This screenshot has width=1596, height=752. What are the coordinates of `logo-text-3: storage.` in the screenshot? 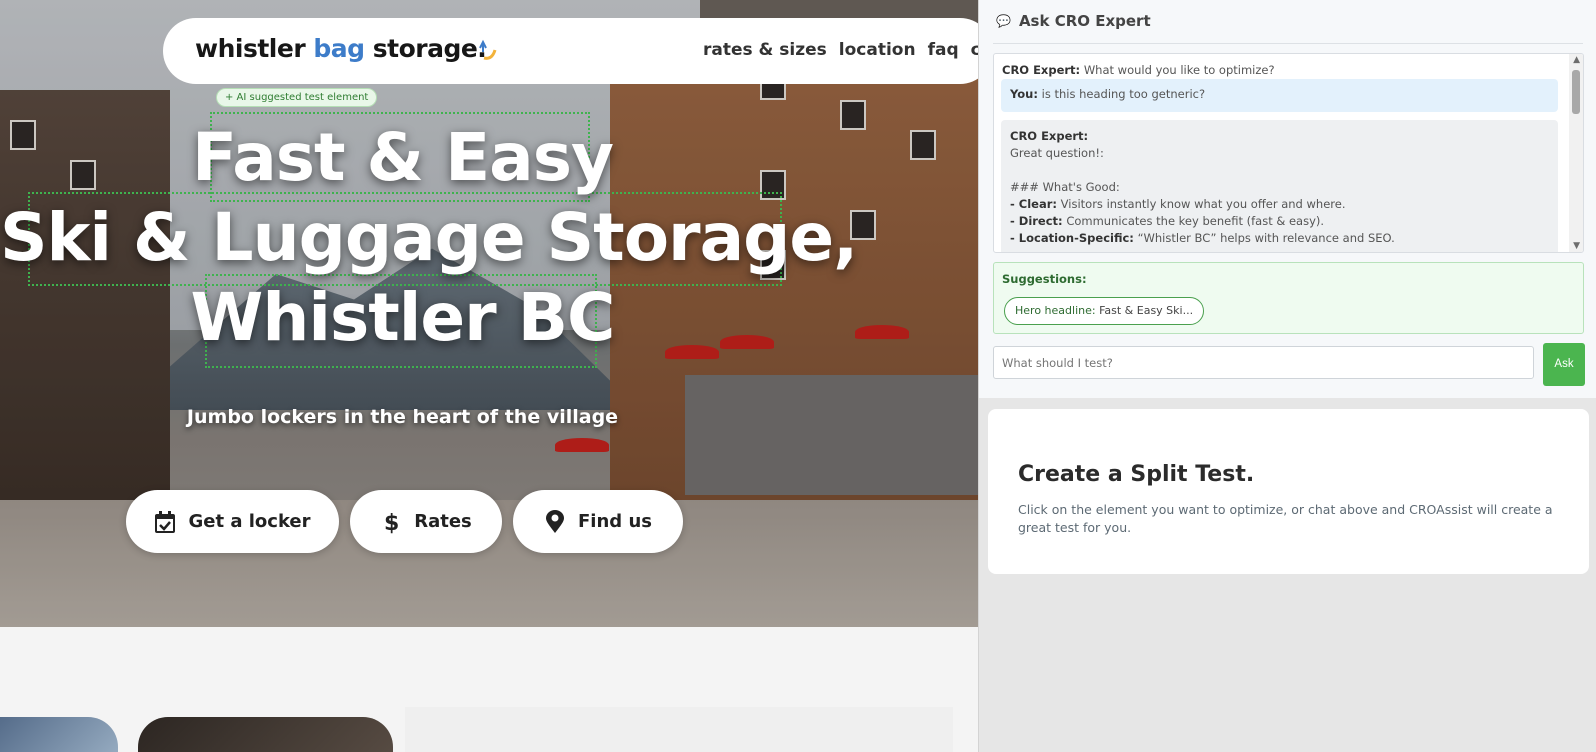 It's located at (425, 48).